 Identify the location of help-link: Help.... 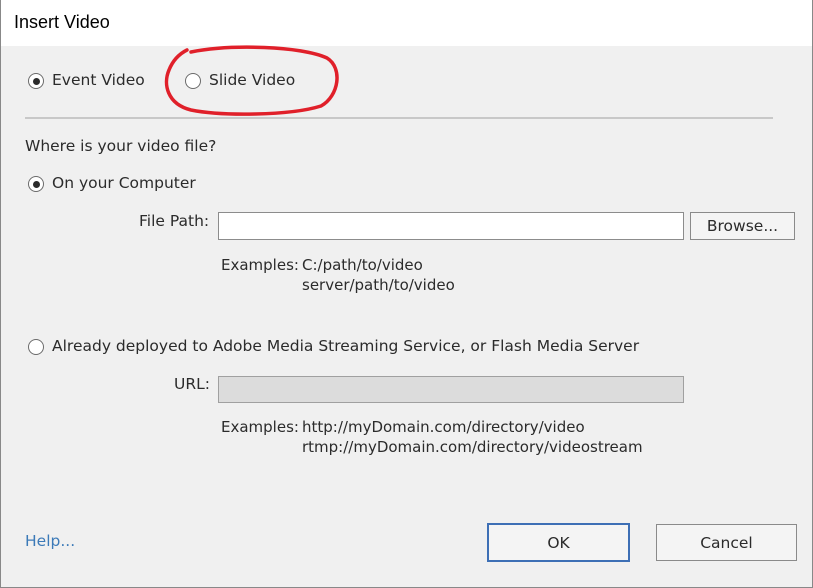
(50, 541).